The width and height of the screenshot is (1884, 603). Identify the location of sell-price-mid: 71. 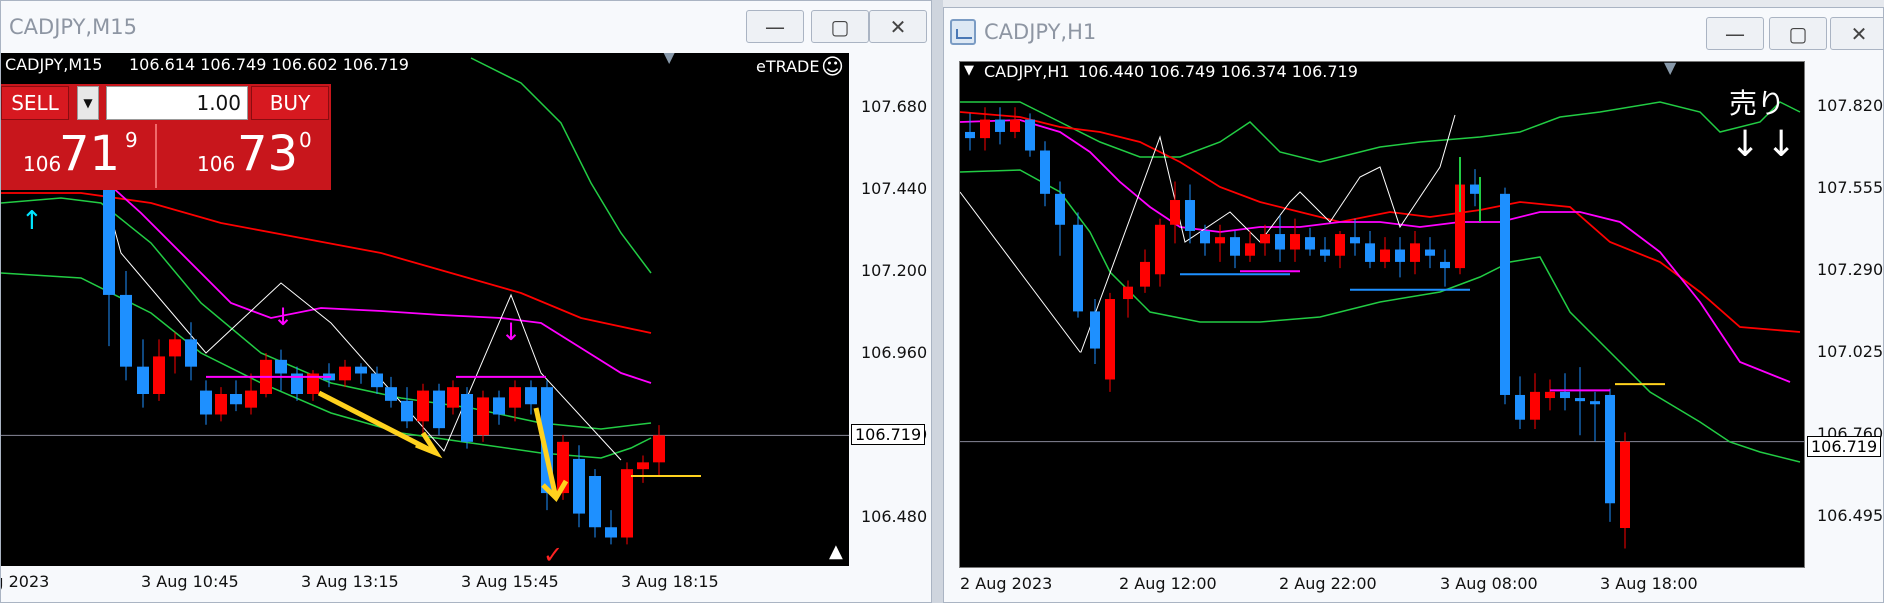
(90, 154).